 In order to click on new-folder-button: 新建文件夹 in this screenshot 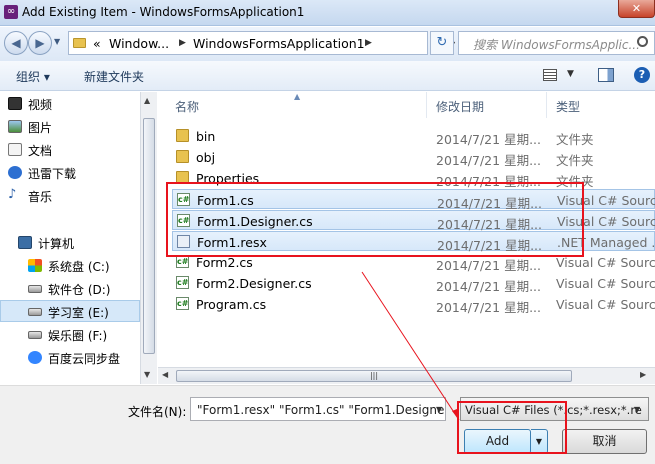, I will do `click(114, 76)`.